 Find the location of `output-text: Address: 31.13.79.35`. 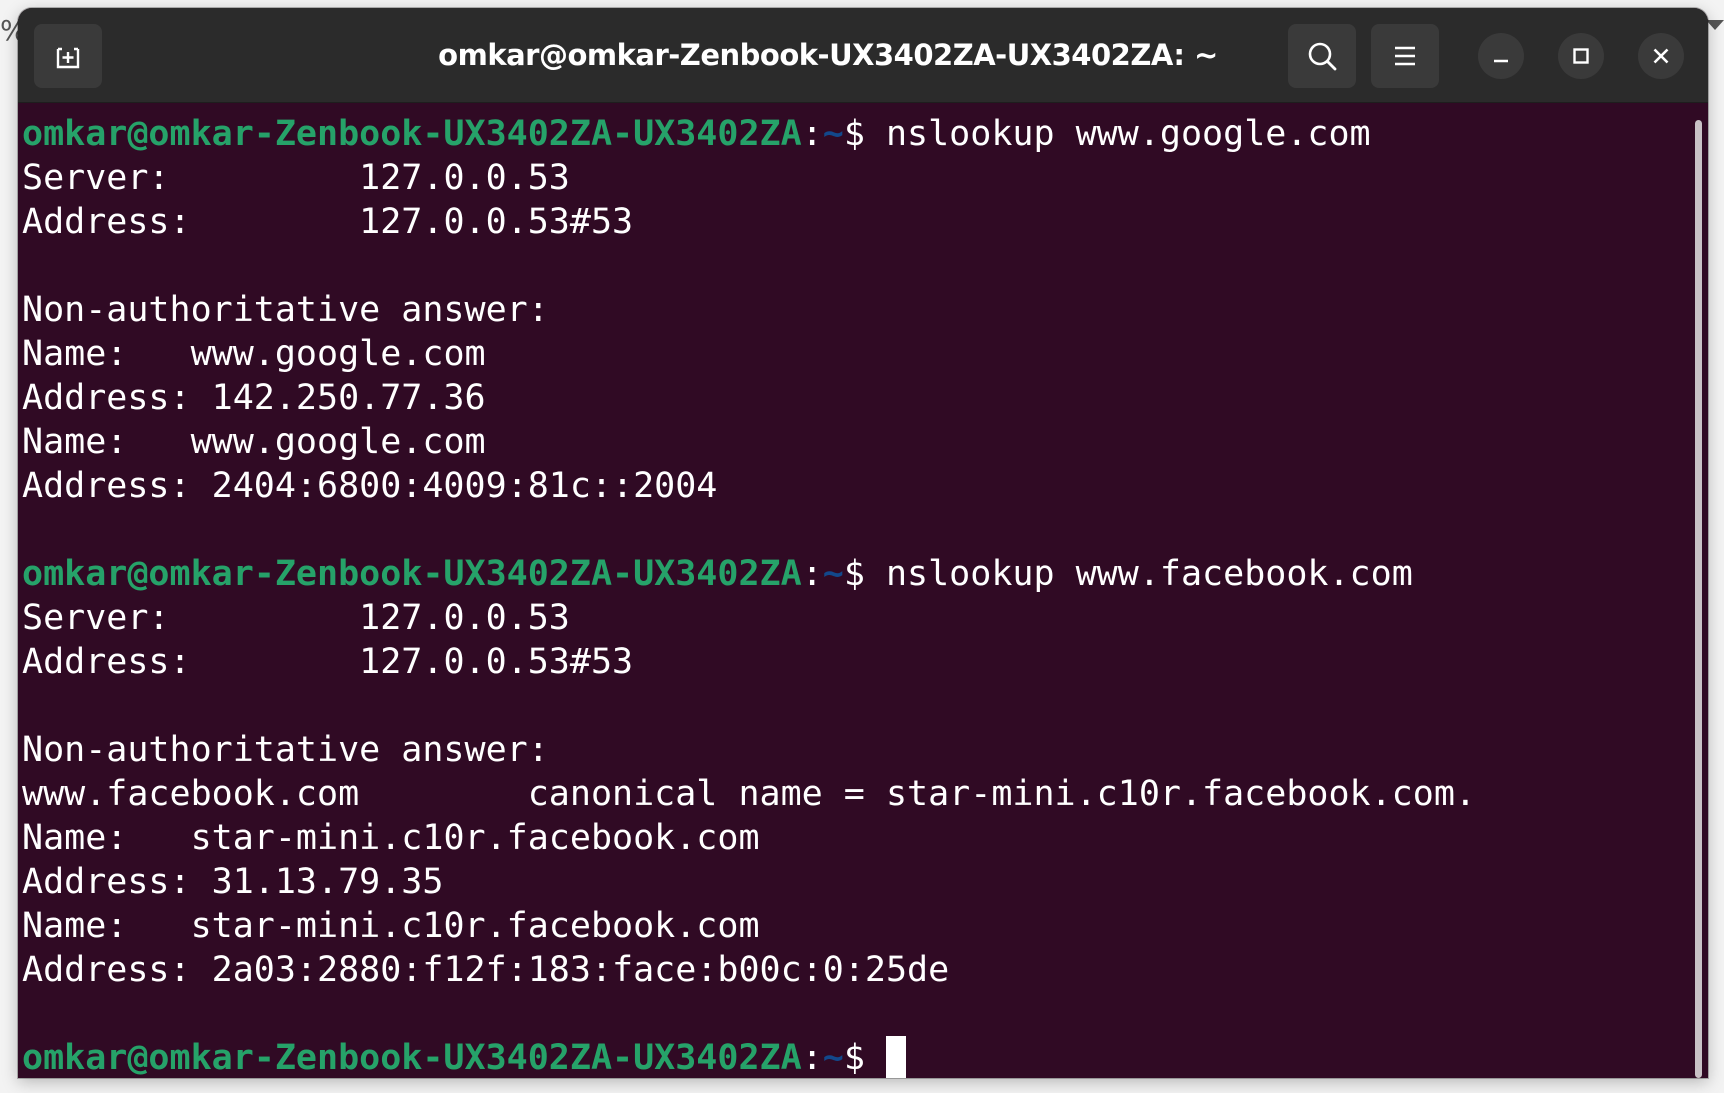

output-text: Address: 31.13.79.35 is located at coordinates (233, 882).